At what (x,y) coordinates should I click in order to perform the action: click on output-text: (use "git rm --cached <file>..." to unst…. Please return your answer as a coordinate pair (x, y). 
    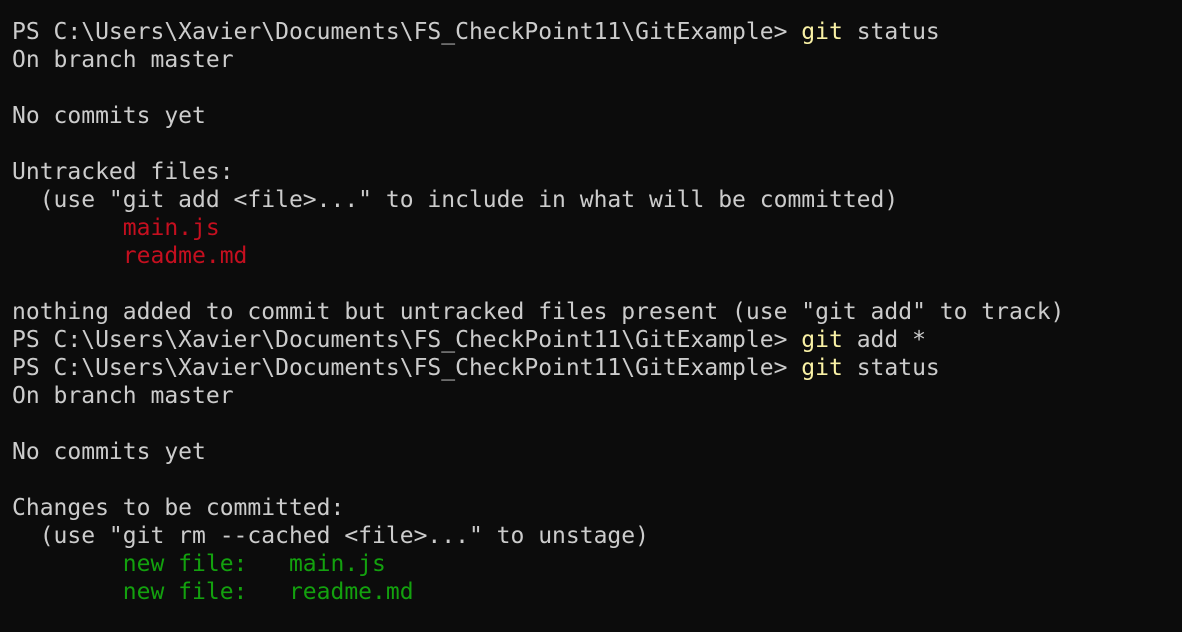
    Looking at the image, I should click on (330, 536).